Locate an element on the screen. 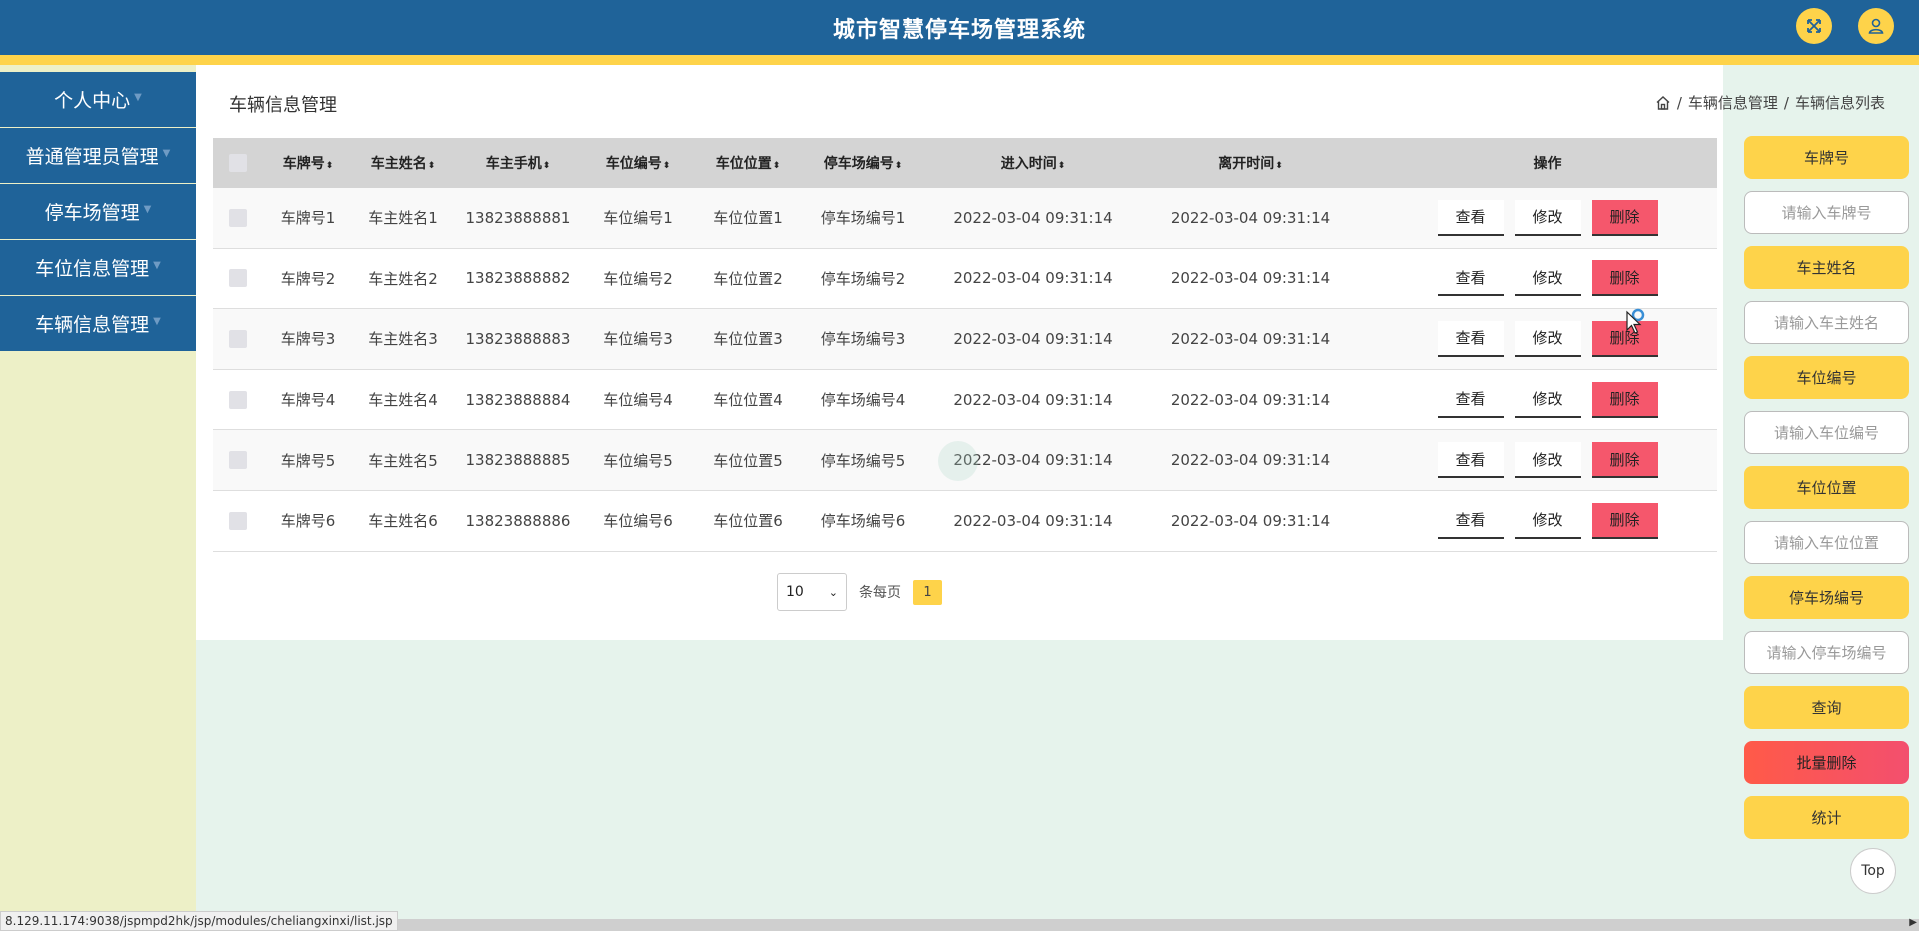 The height and width of the screenshot is (931, 1919). cell-owner-name: 车主姓名4 is located at coordinates (403, 400).